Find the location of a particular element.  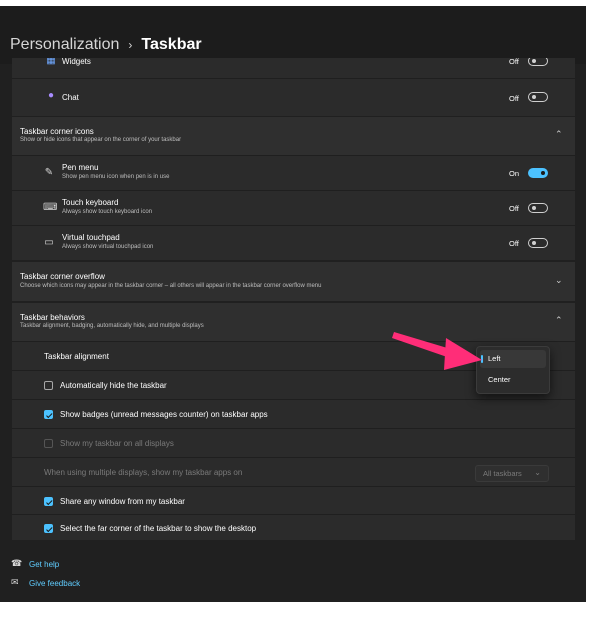

give-feedback-link: Give feedback is located at coordinates (54, 583).